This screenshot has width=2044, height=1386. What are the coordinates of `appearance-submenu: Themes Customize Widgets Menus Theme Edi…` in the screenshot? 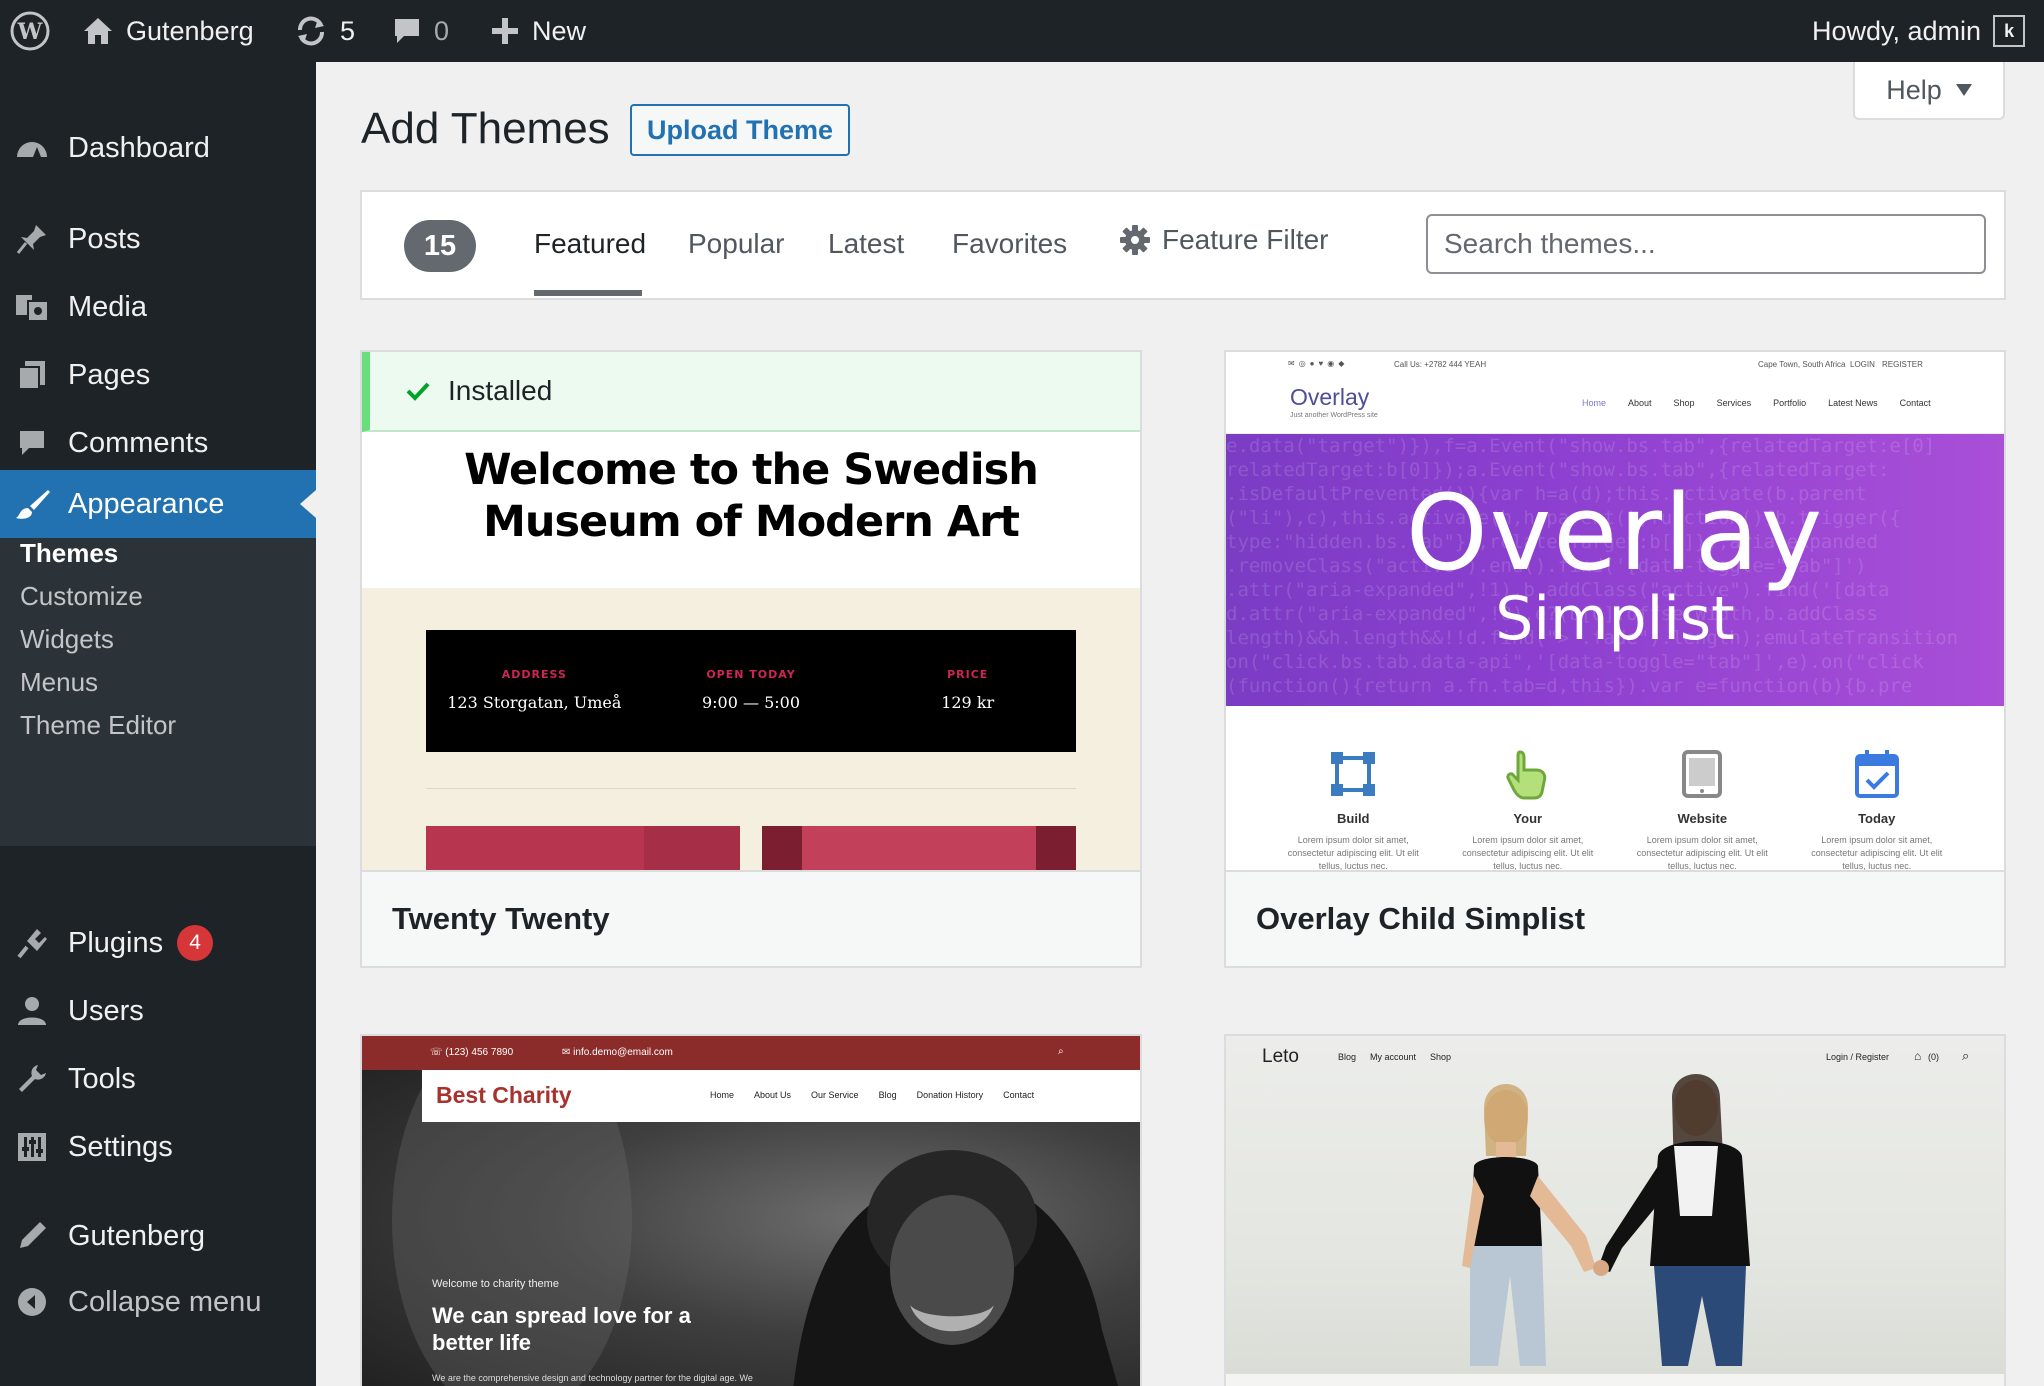 It's located at (158, 692).